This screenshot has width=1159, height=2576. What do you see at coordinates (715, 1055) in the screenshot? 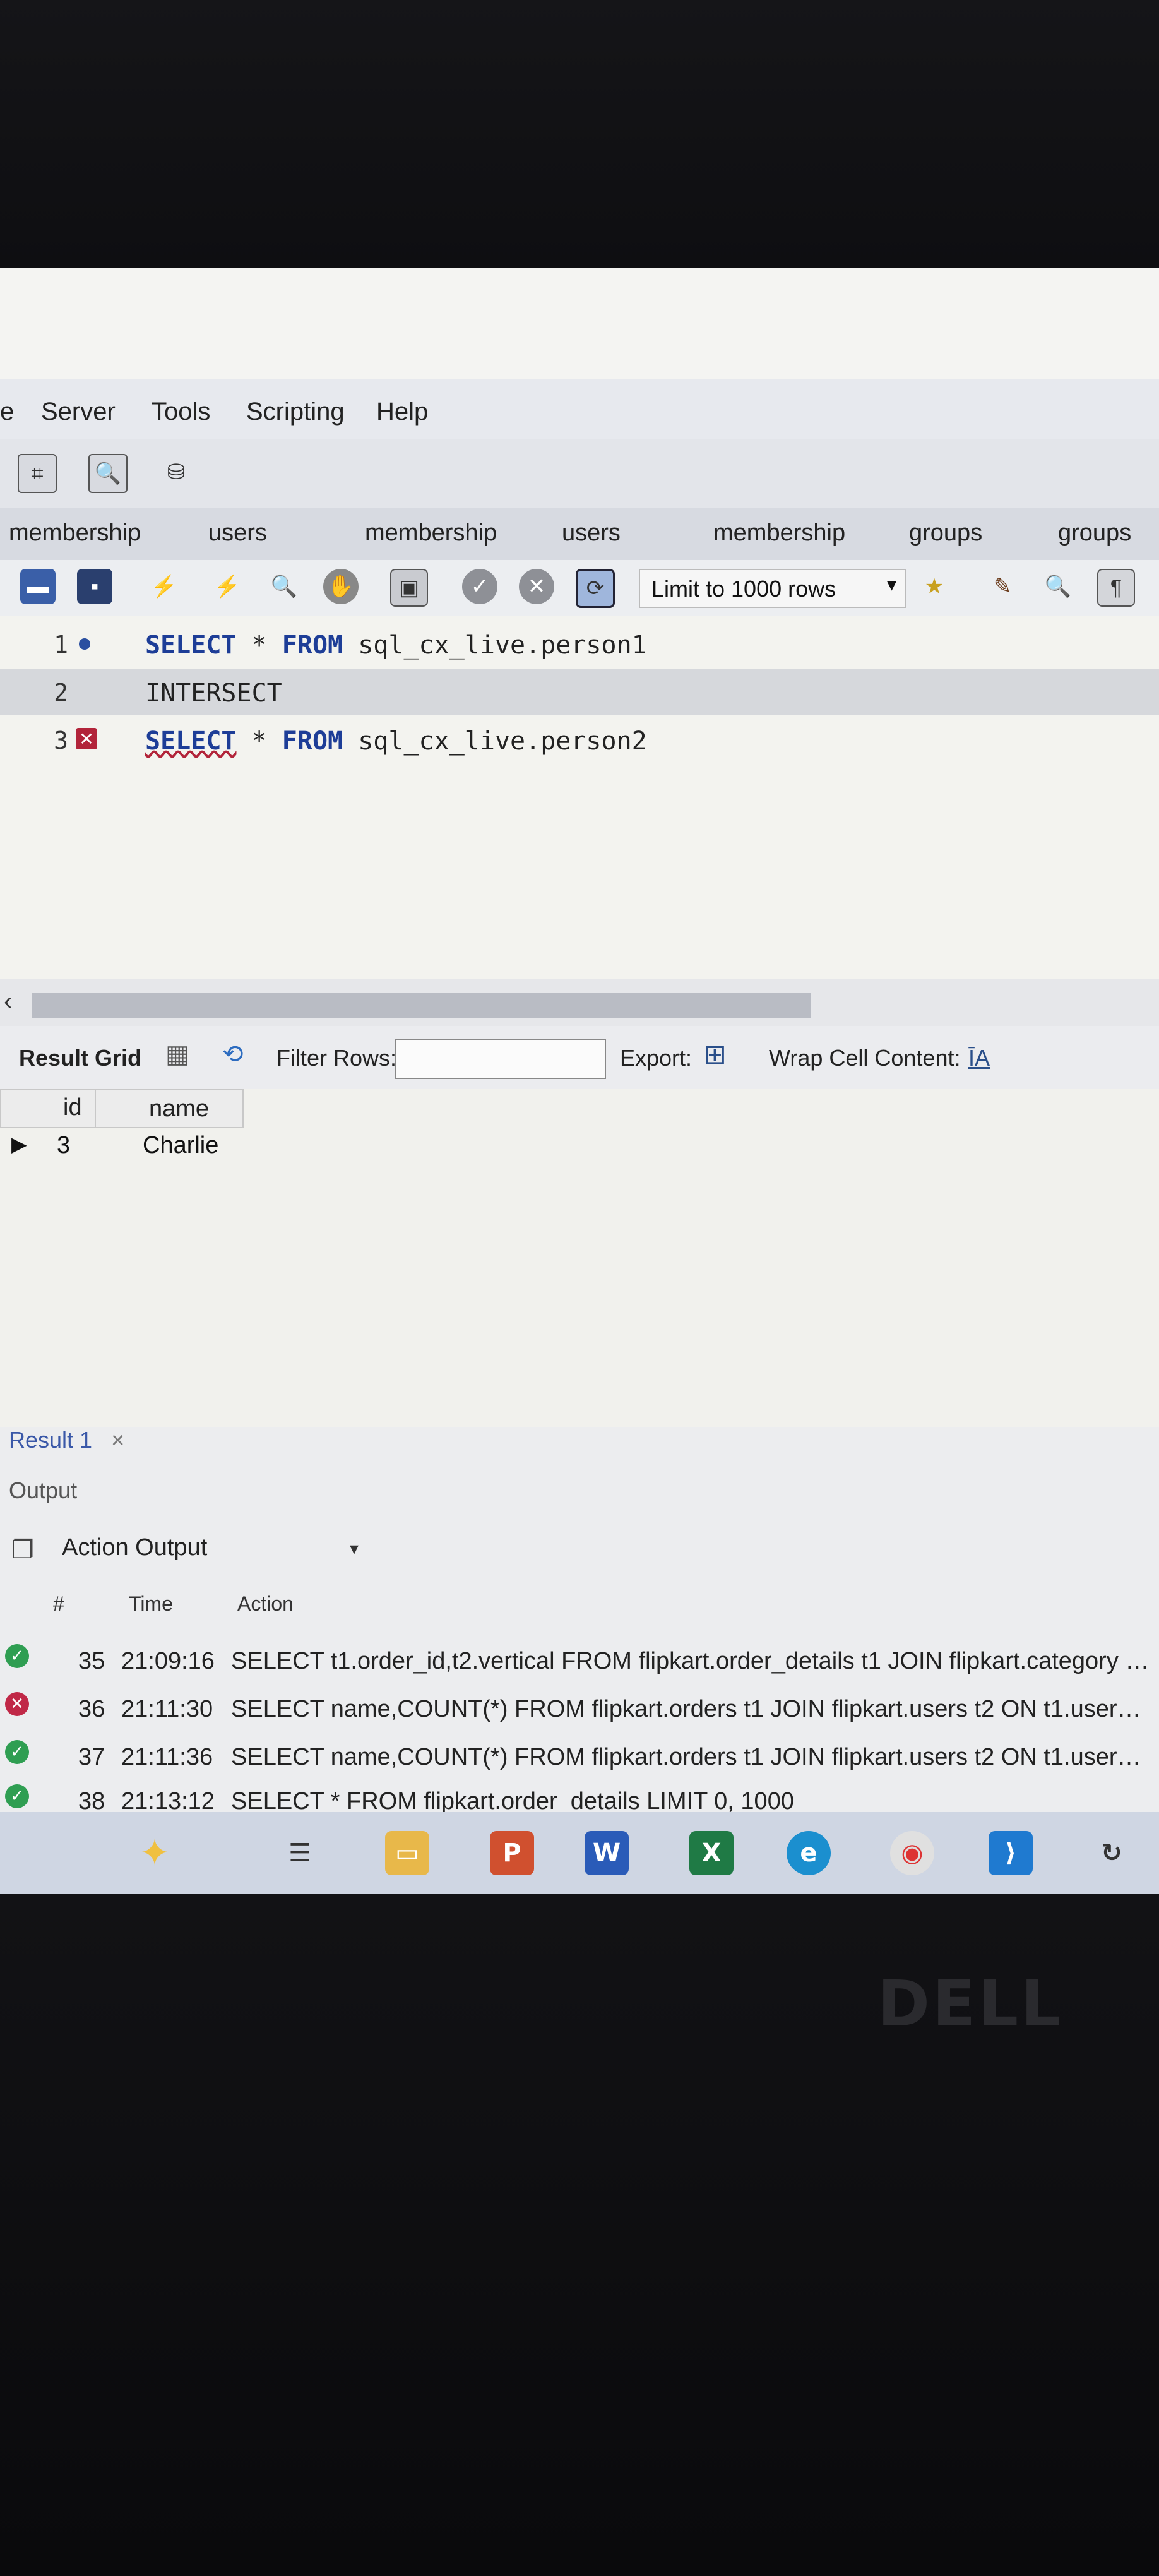
I see `export-icon: ⊞` at bounding box center [715, 1055].